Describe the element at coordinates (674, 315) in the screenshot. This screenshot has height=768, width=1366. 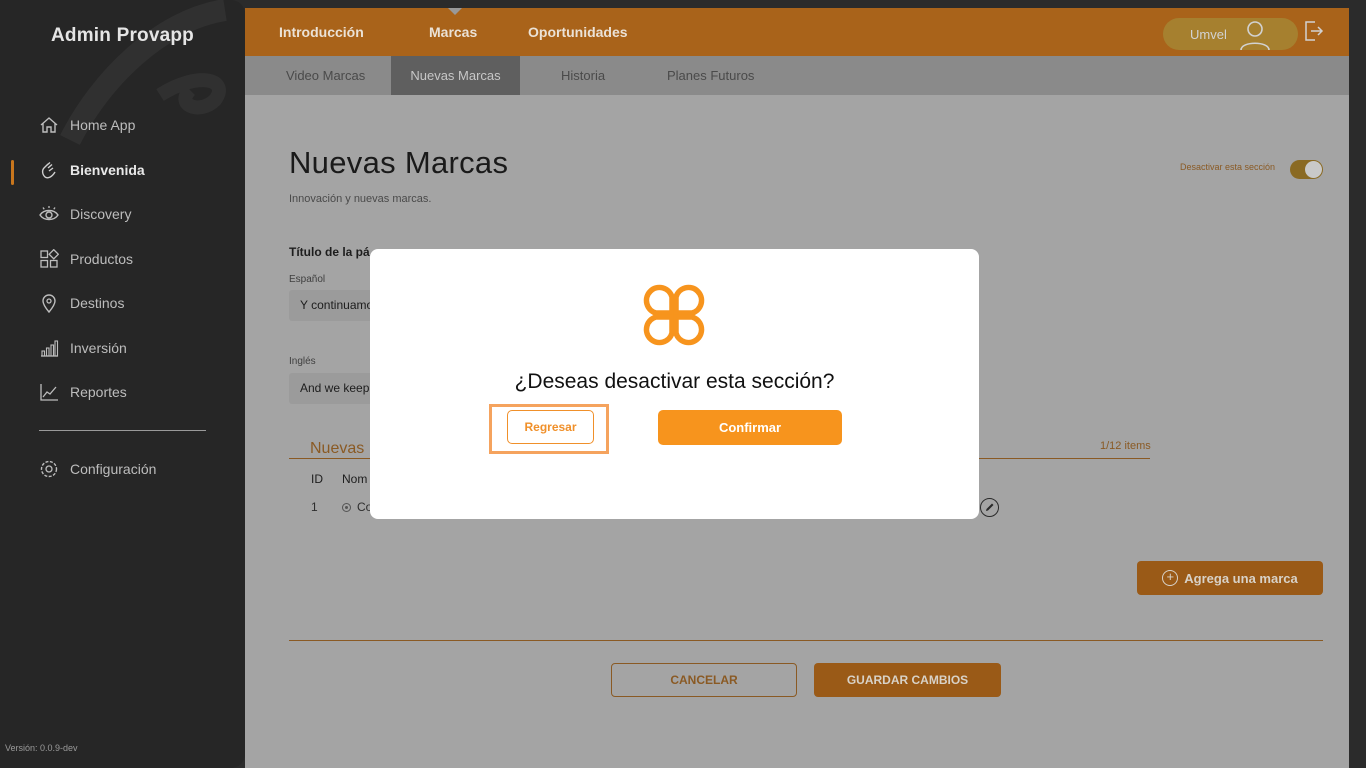
I see `clover-logo-icon` at that location.